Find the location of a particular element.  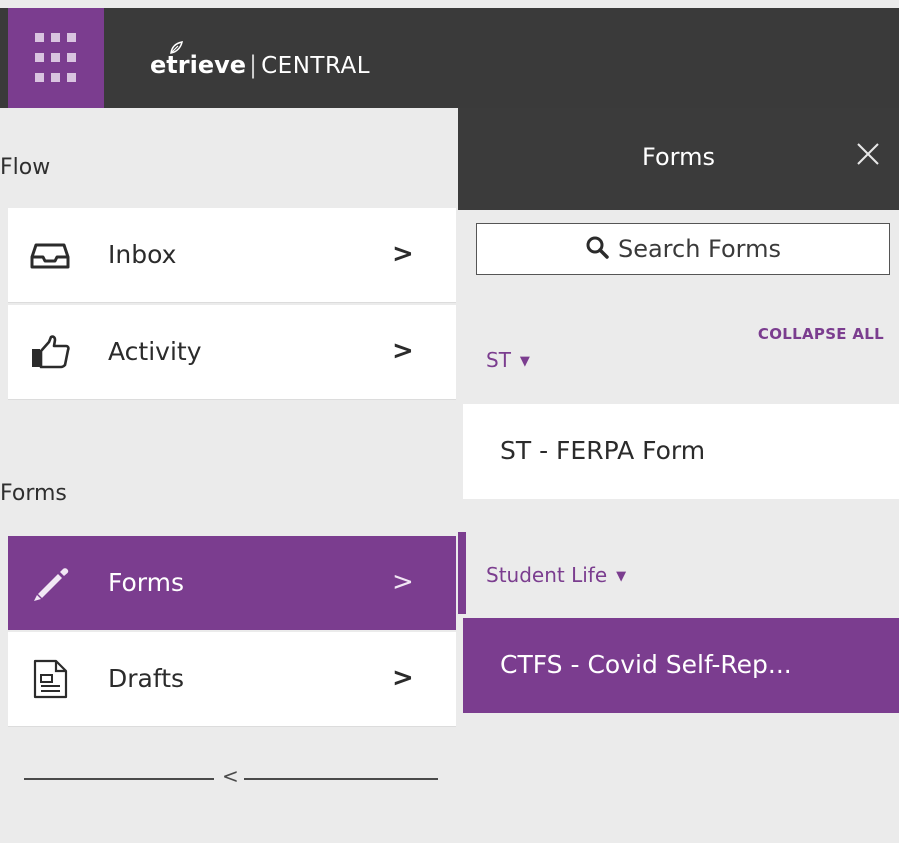

group-header-st: ST ▼ is located at coordinates (508, 360).